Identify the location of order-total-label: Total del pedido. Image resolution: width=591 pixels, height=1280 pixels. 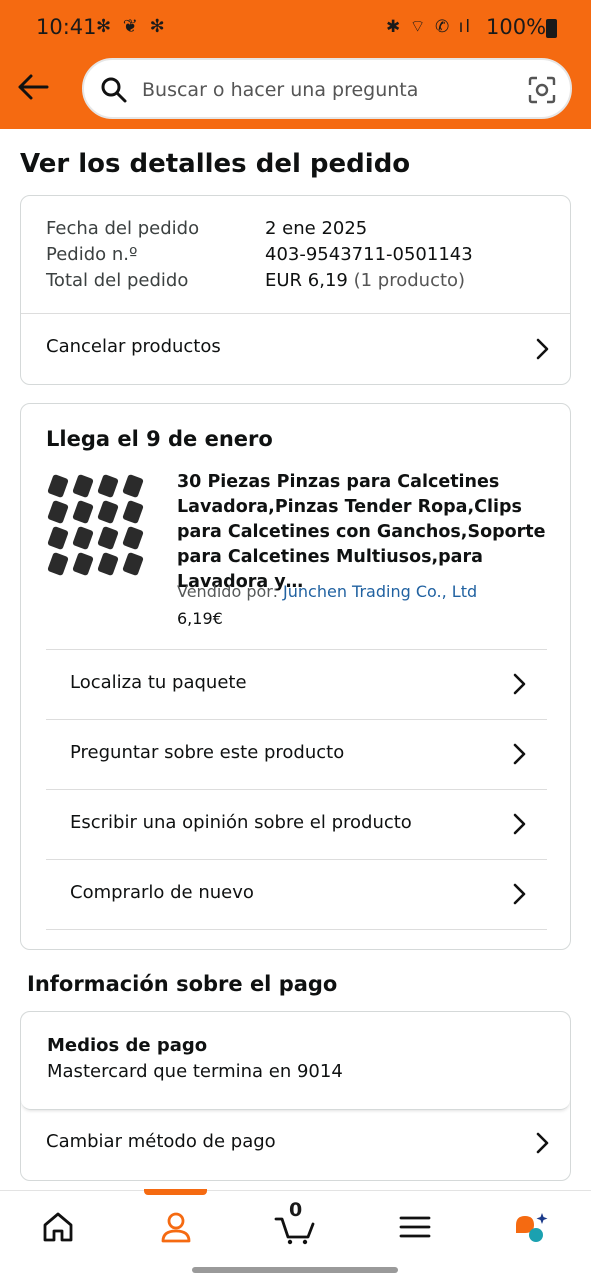
(117, 280).